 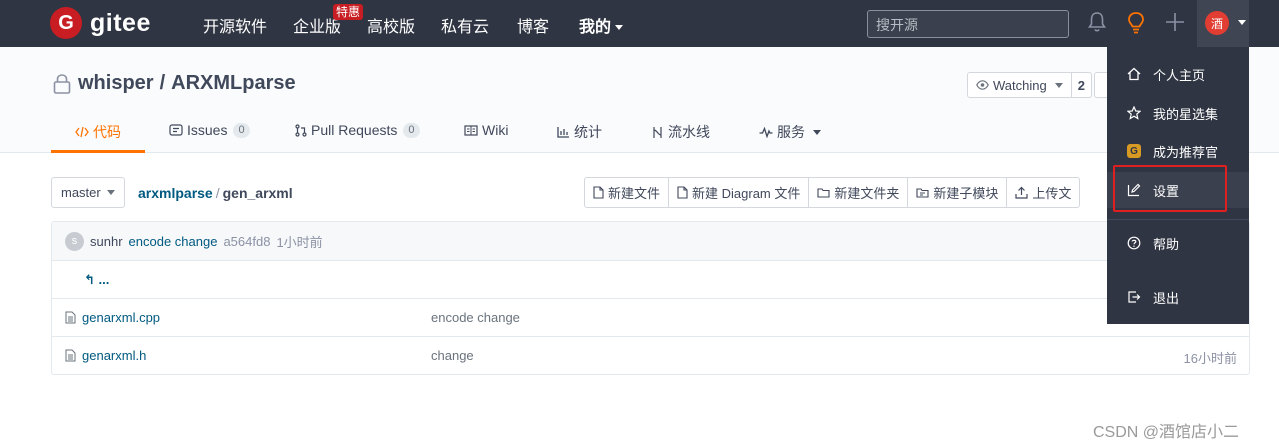 What do you see at coordinates (634, 193) in the screenshot?
I see `new-file-label: 新建文件` at bounding box center [634, 193].